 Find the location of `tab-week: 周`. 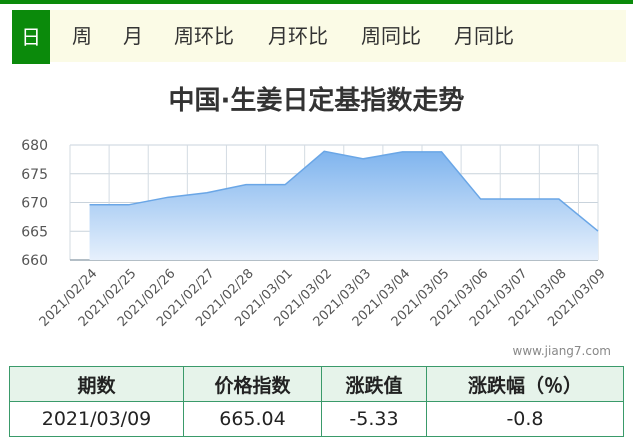

tab-week: 周 is located at coordinates (82, 36).